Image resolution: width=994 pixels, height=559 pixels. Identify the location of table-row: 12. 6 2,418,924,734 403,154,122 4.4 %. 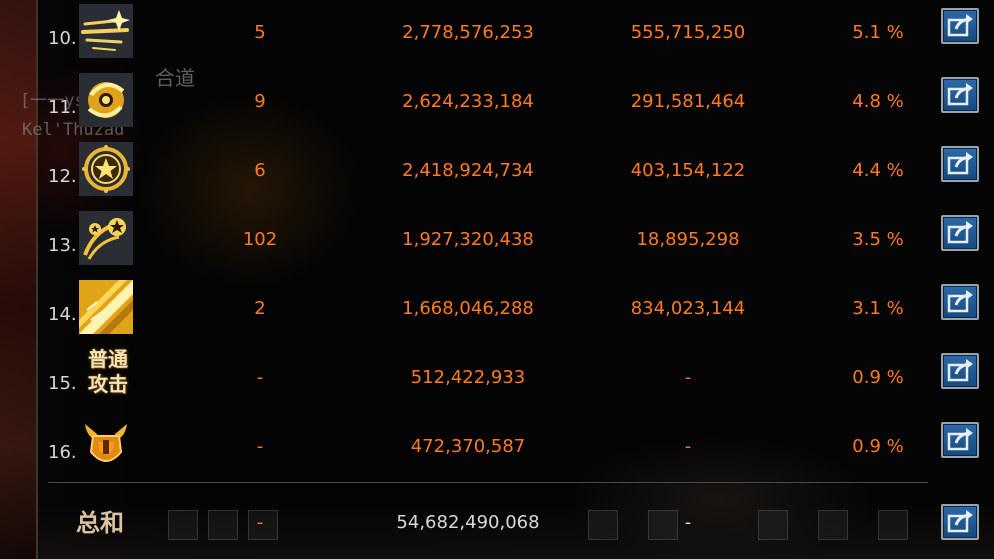
(516, 171).